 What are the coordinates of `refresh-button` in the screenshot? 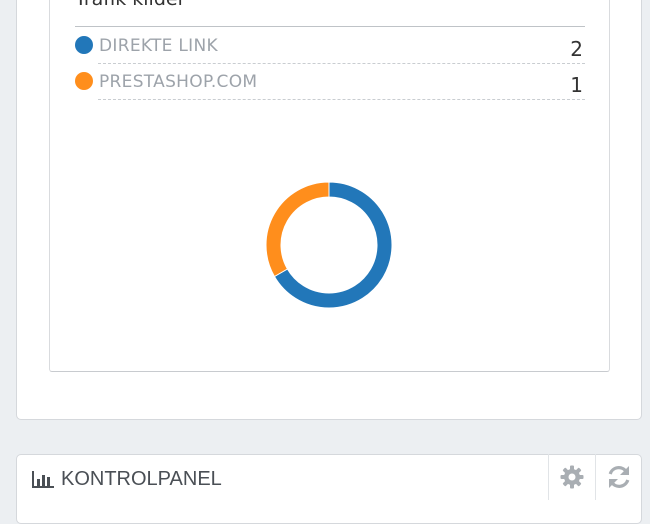 It's located at (618, 477).